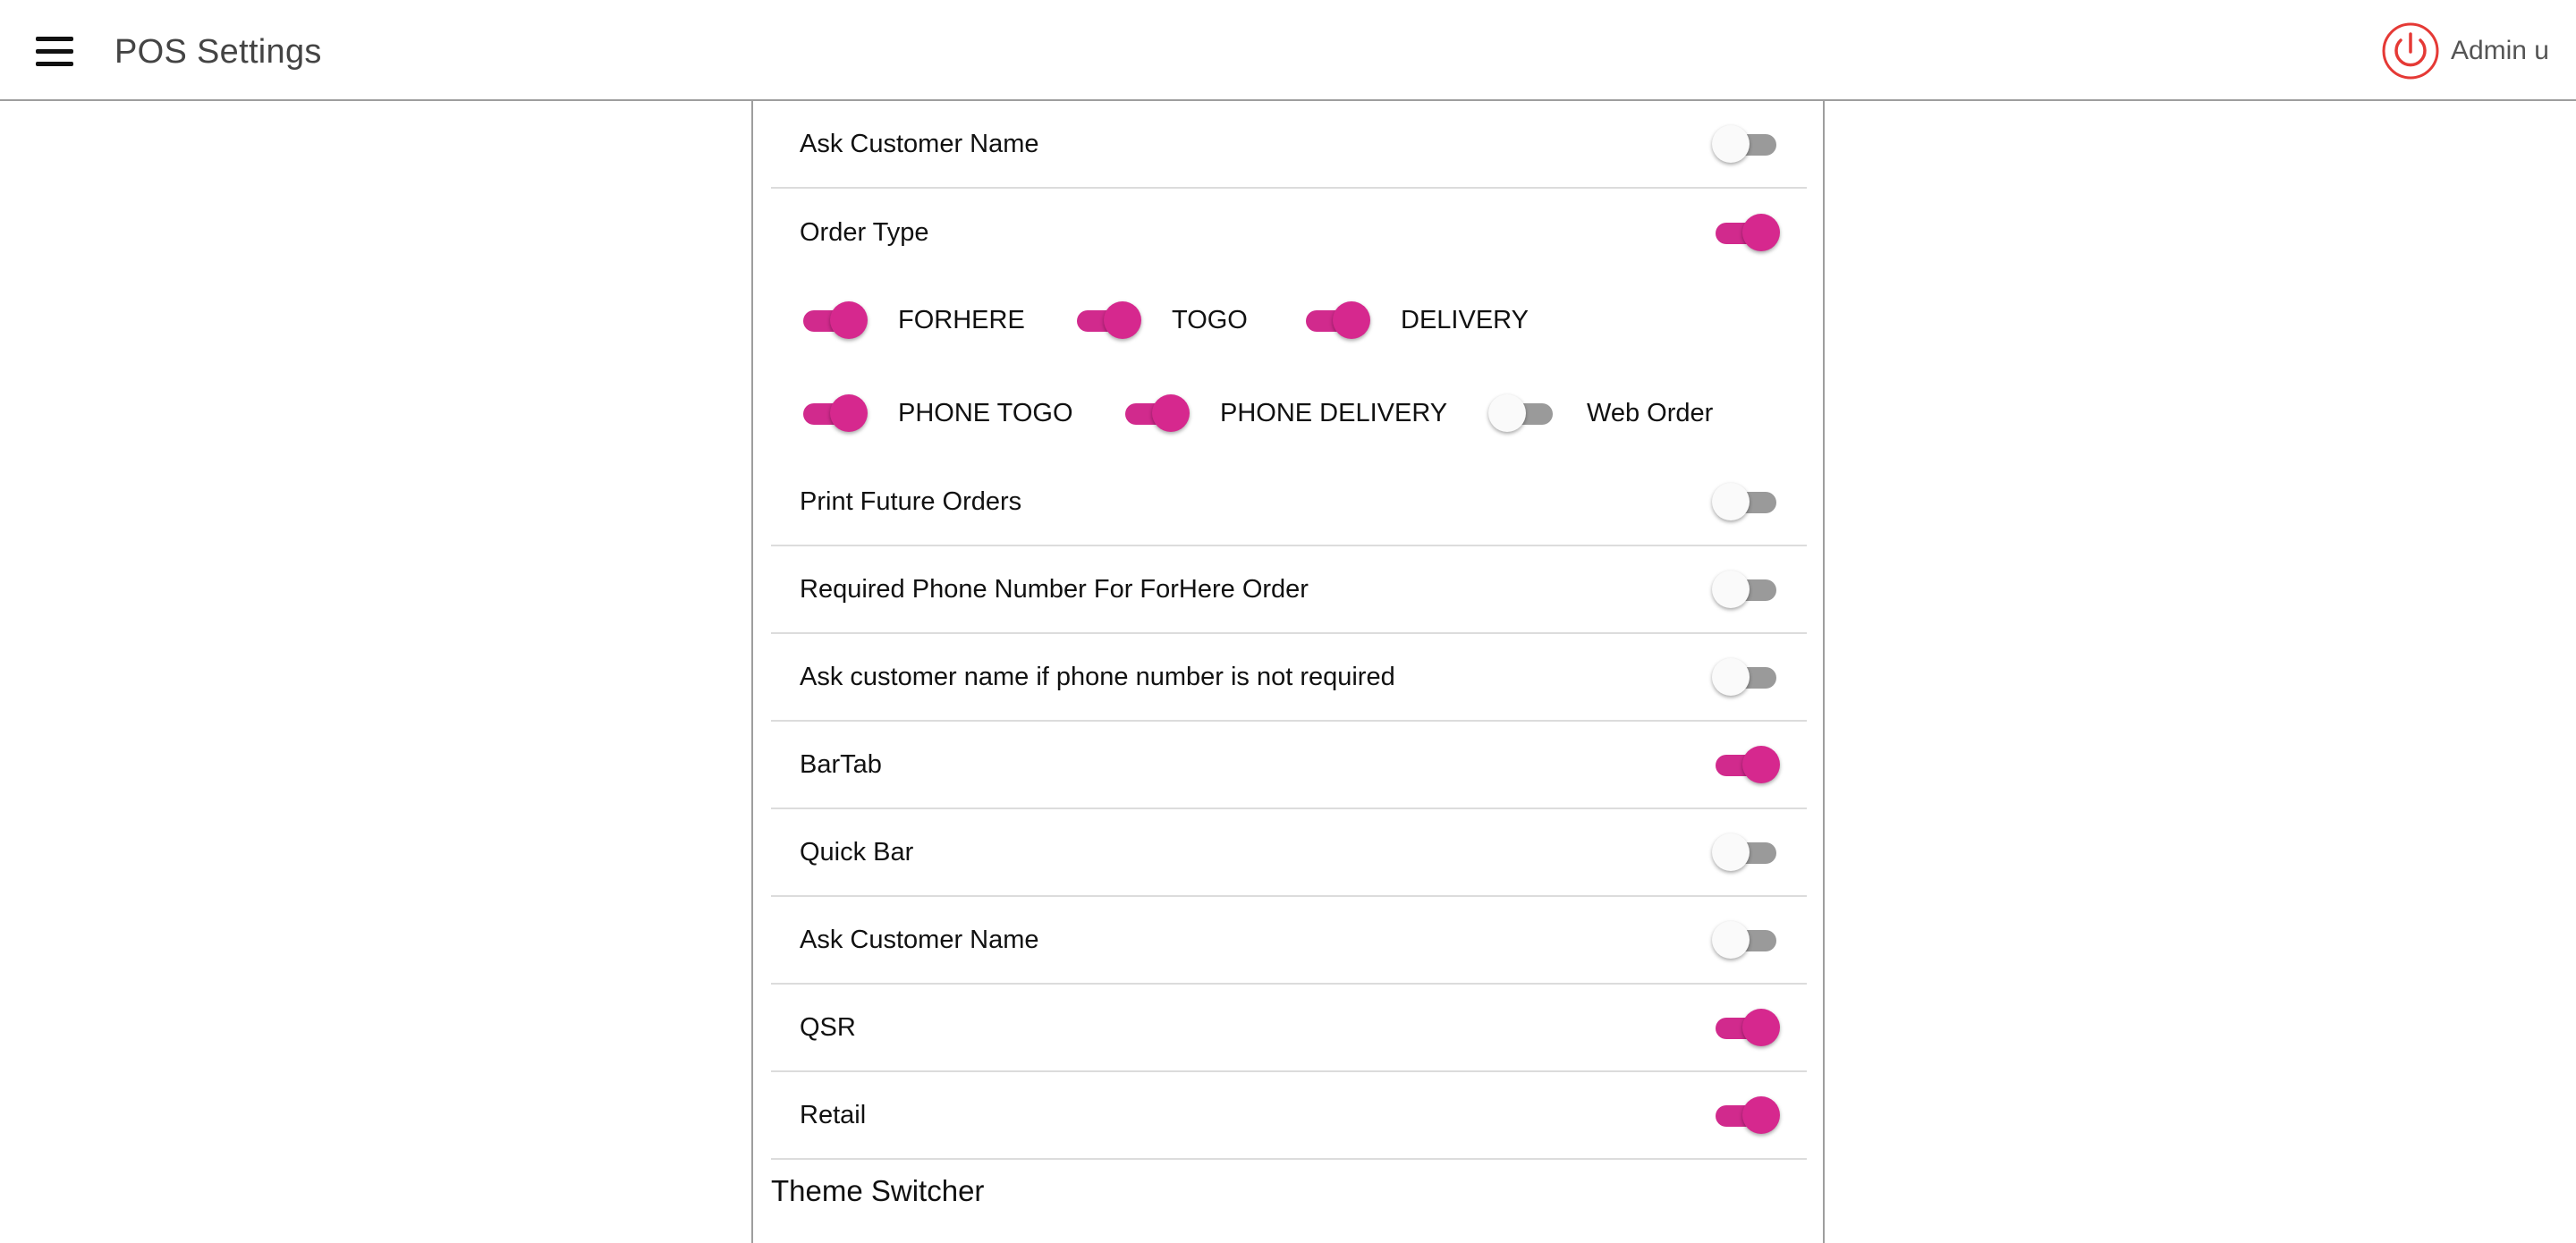 Image resolution: width=2576 pixels, height=1243 pixels. I want to click on web-order-toggle, so click(1522, 413).